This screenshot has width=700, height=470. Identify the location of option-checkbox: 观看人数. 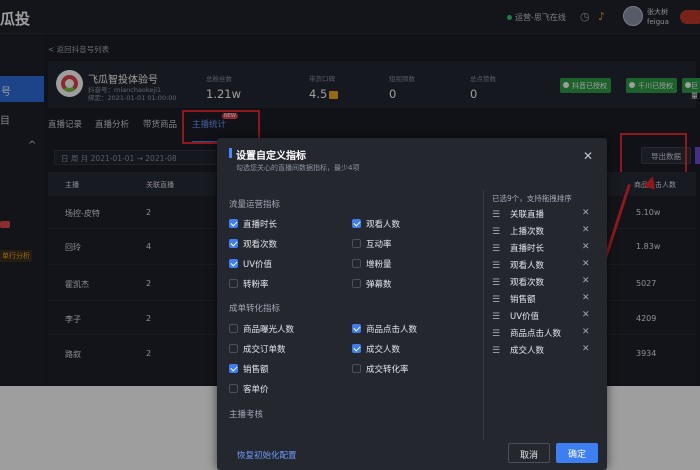
(376, 224).